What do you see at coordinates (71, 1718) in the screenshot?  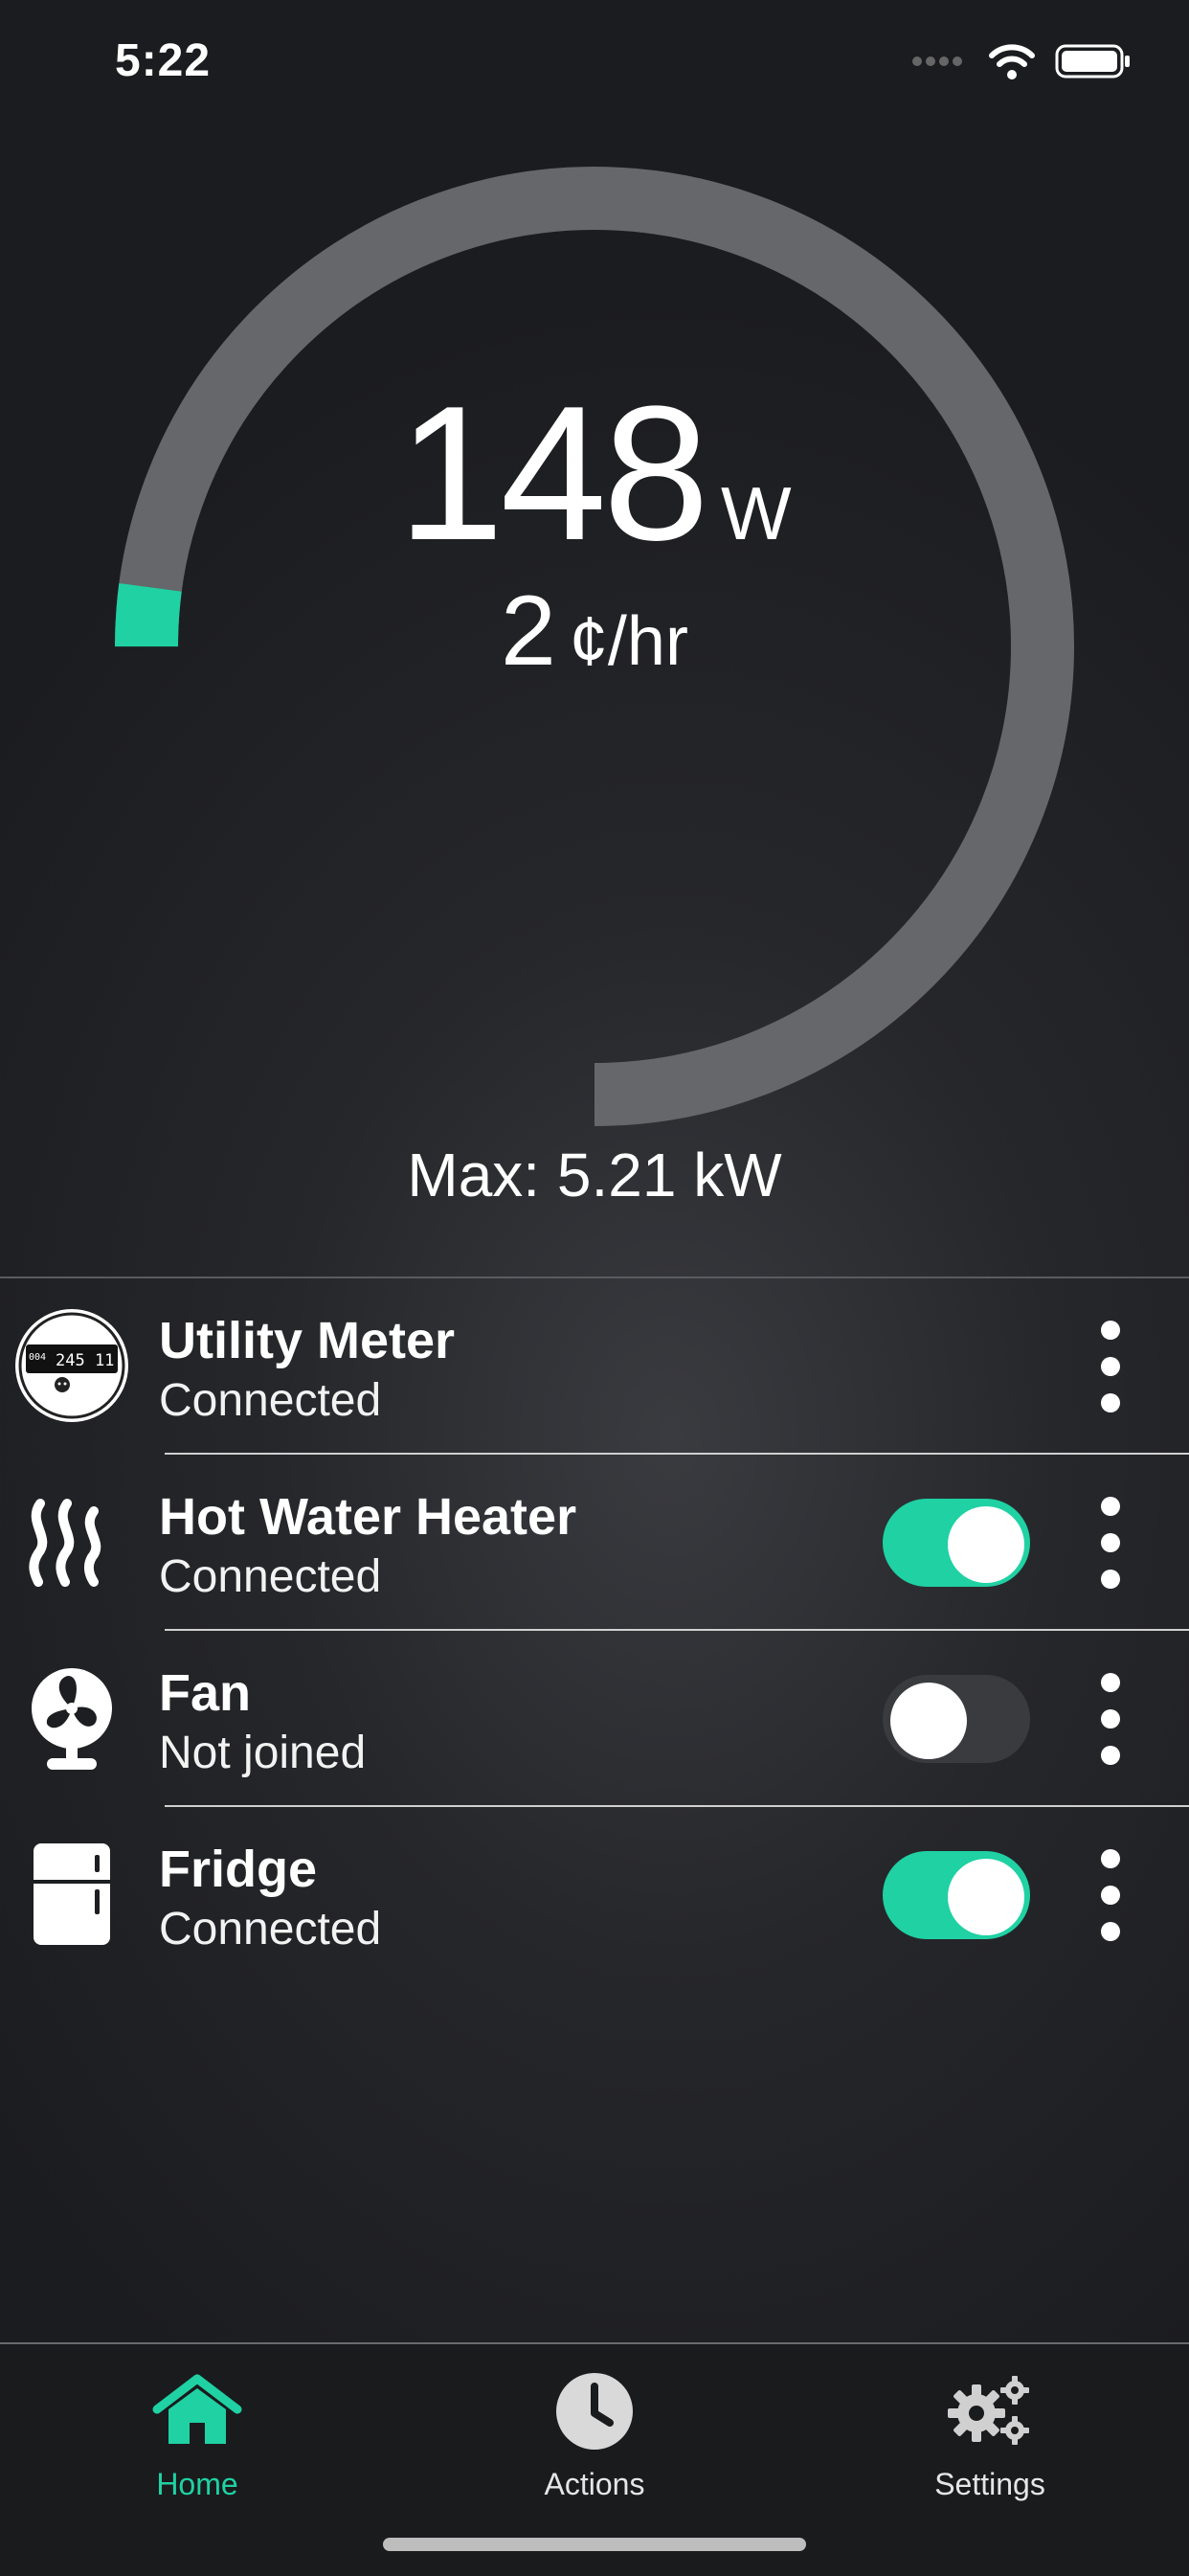 I see `fan-icon` at bounding box center [71, 1718].